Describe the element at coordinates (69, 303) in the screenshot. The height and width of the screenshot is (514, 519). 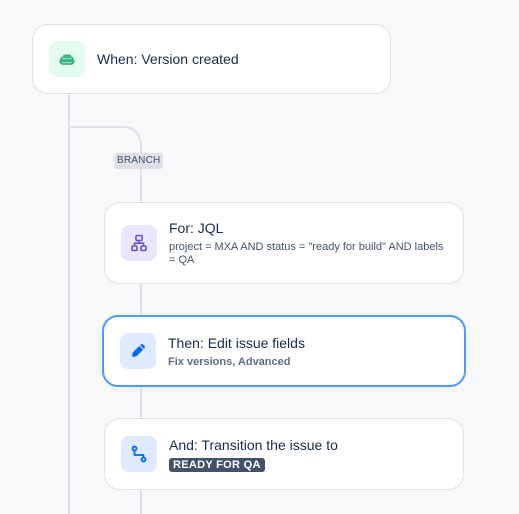
I see `workflow-trunk-connector` at that location.